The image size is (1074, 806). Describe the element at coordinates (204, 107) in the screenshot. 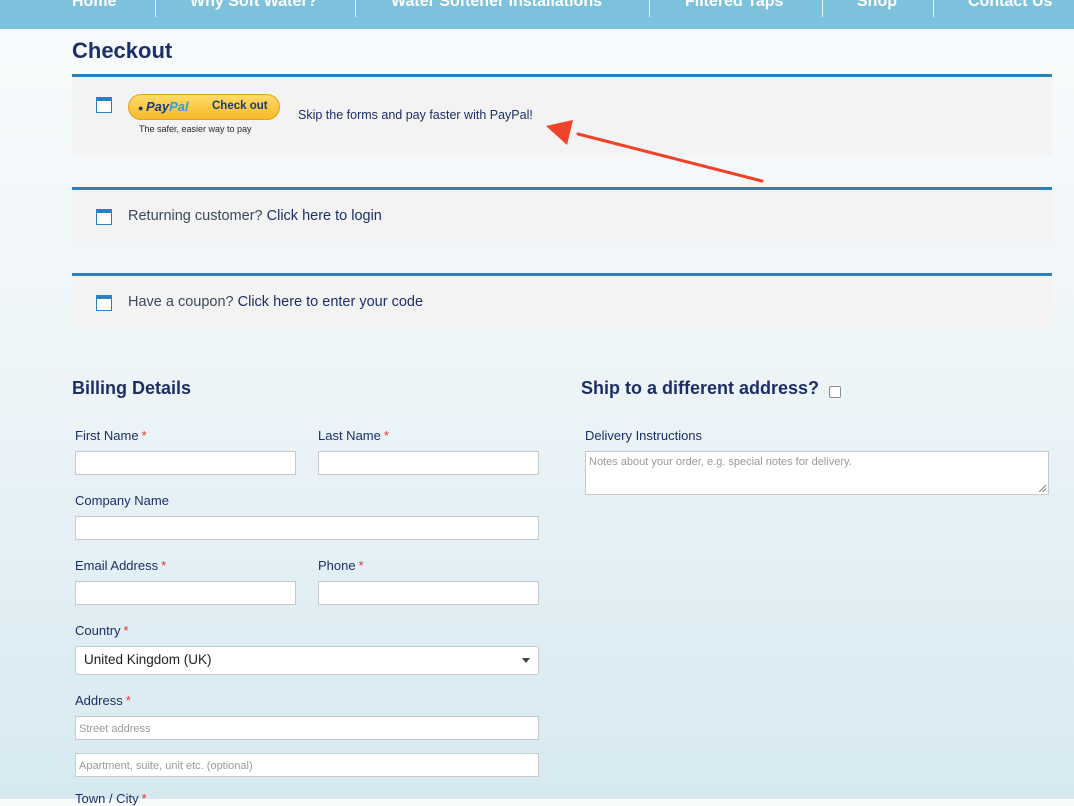

I see `paypal-checkout-button: ● PayPal Check out` at that location.